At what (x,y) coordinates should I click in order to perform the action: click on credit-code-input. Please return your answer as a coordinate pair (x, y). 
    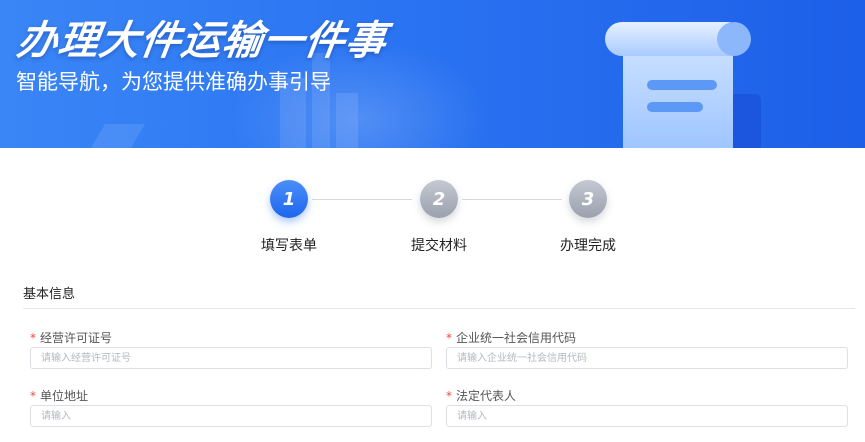
    Looking at the image, I should click on (647, 358).